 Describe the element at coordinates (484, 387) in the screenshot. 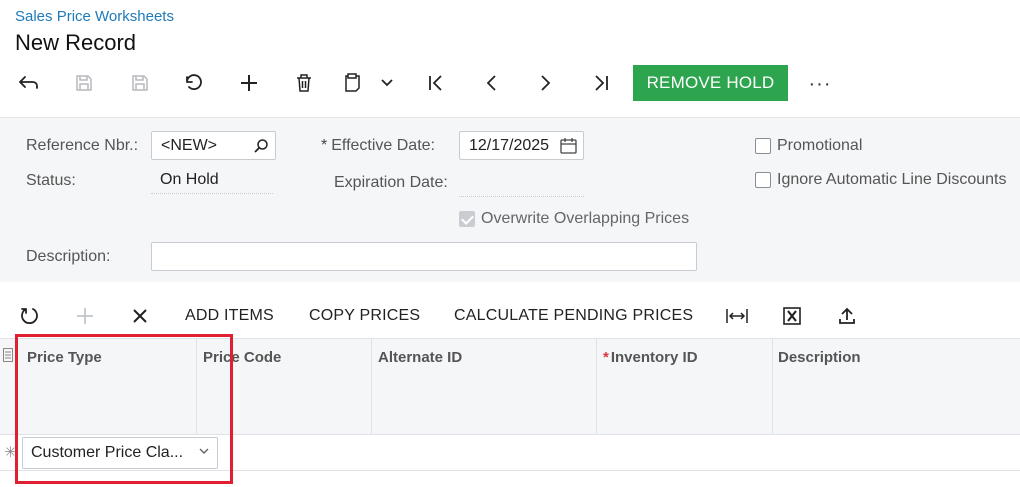

I see `col-header-alternate-id: Alternate ID` at that location.